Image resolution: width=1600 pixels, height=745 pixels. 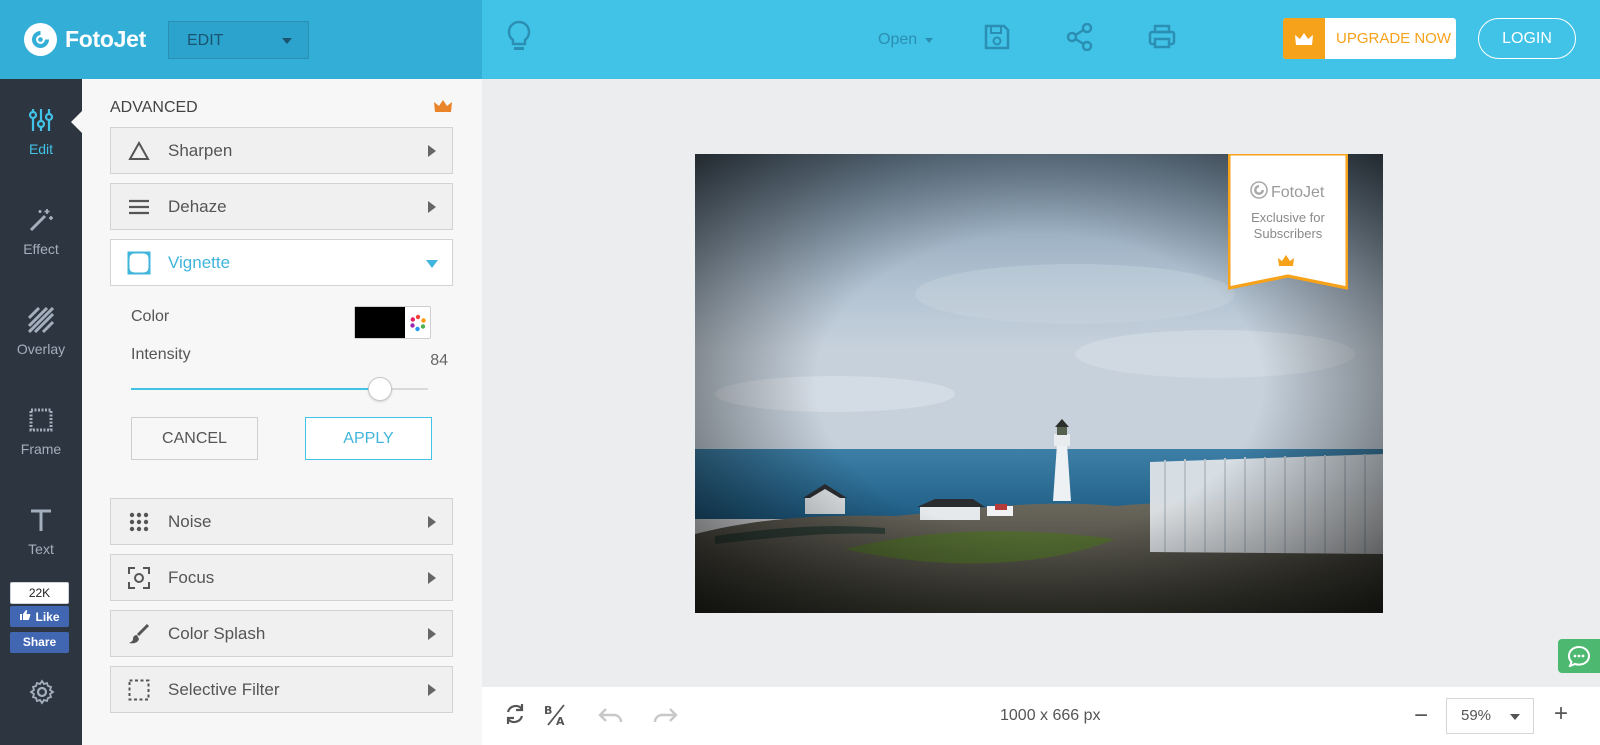 I want to click on undo-icon, so click(x=611, y=717).